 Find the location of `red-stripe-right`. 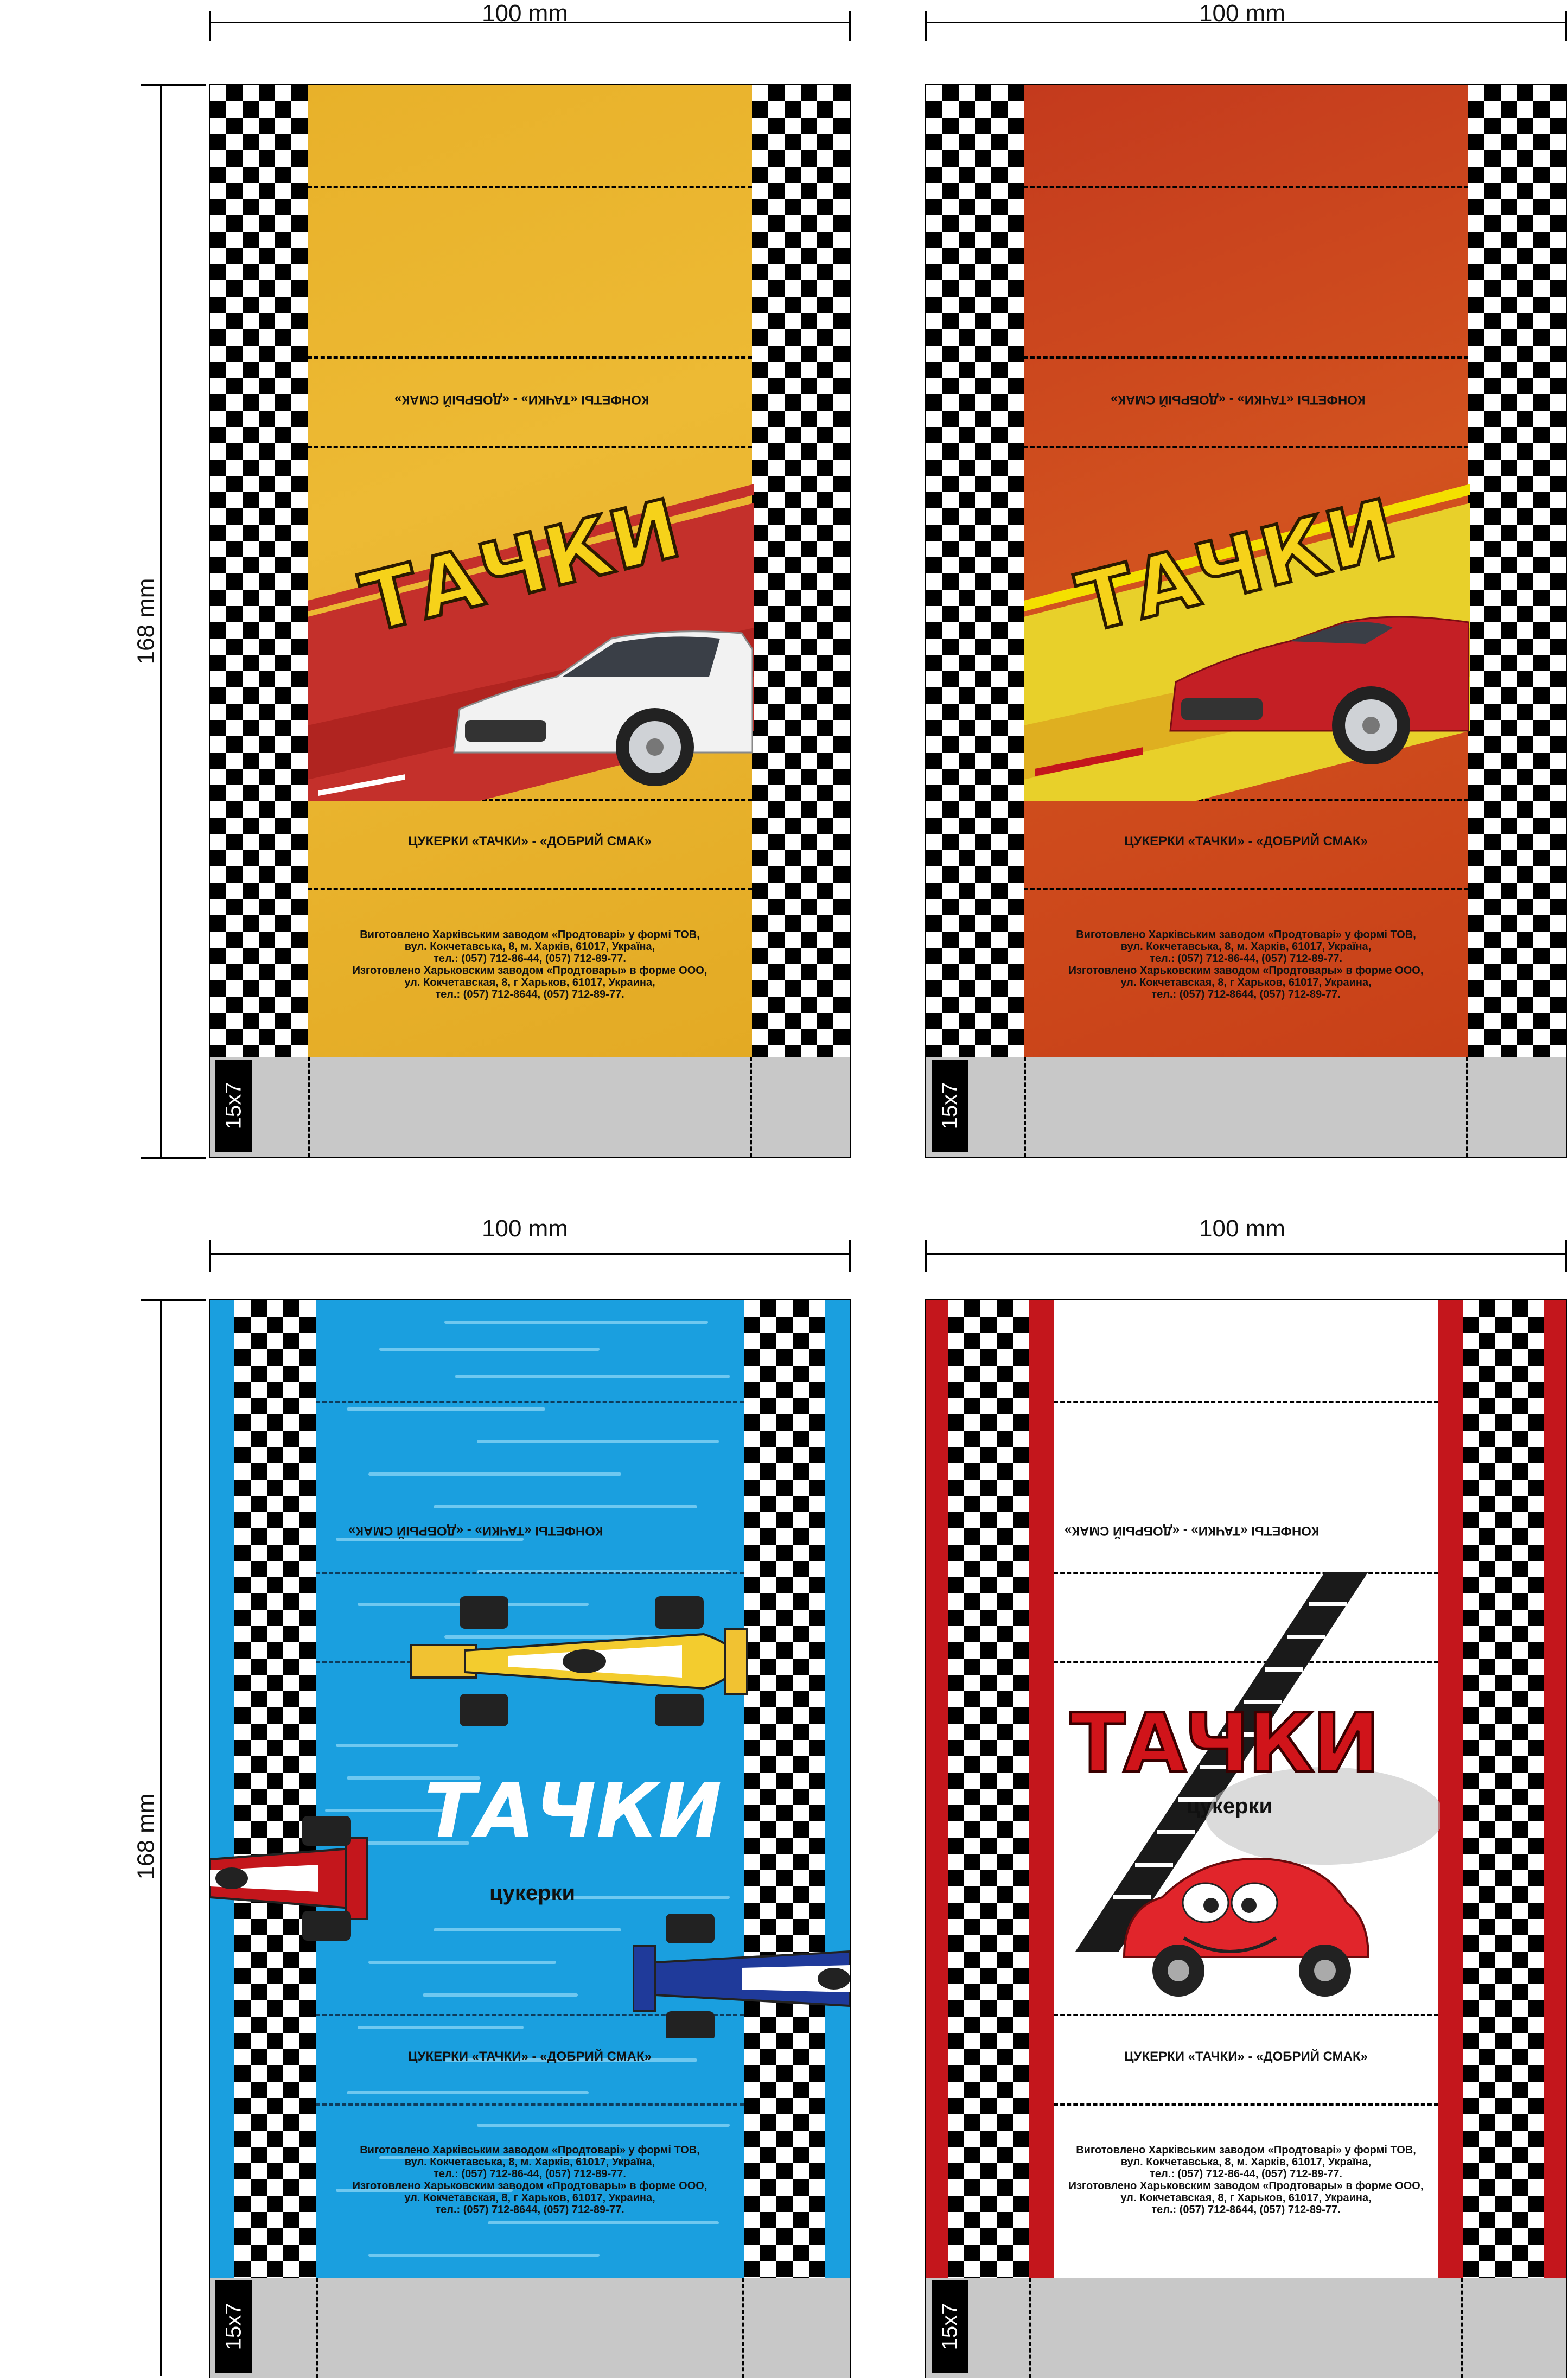

red-stripe-right is located at coordinates (1450, 1789).